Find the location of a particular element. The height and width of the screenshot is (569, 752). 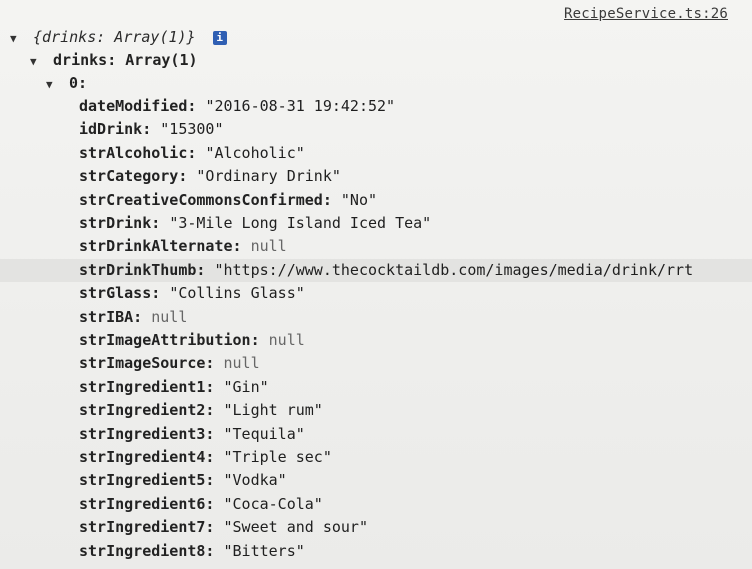

property-entry: strIngredient1: "Gin" is located at coordinates (174, 387).